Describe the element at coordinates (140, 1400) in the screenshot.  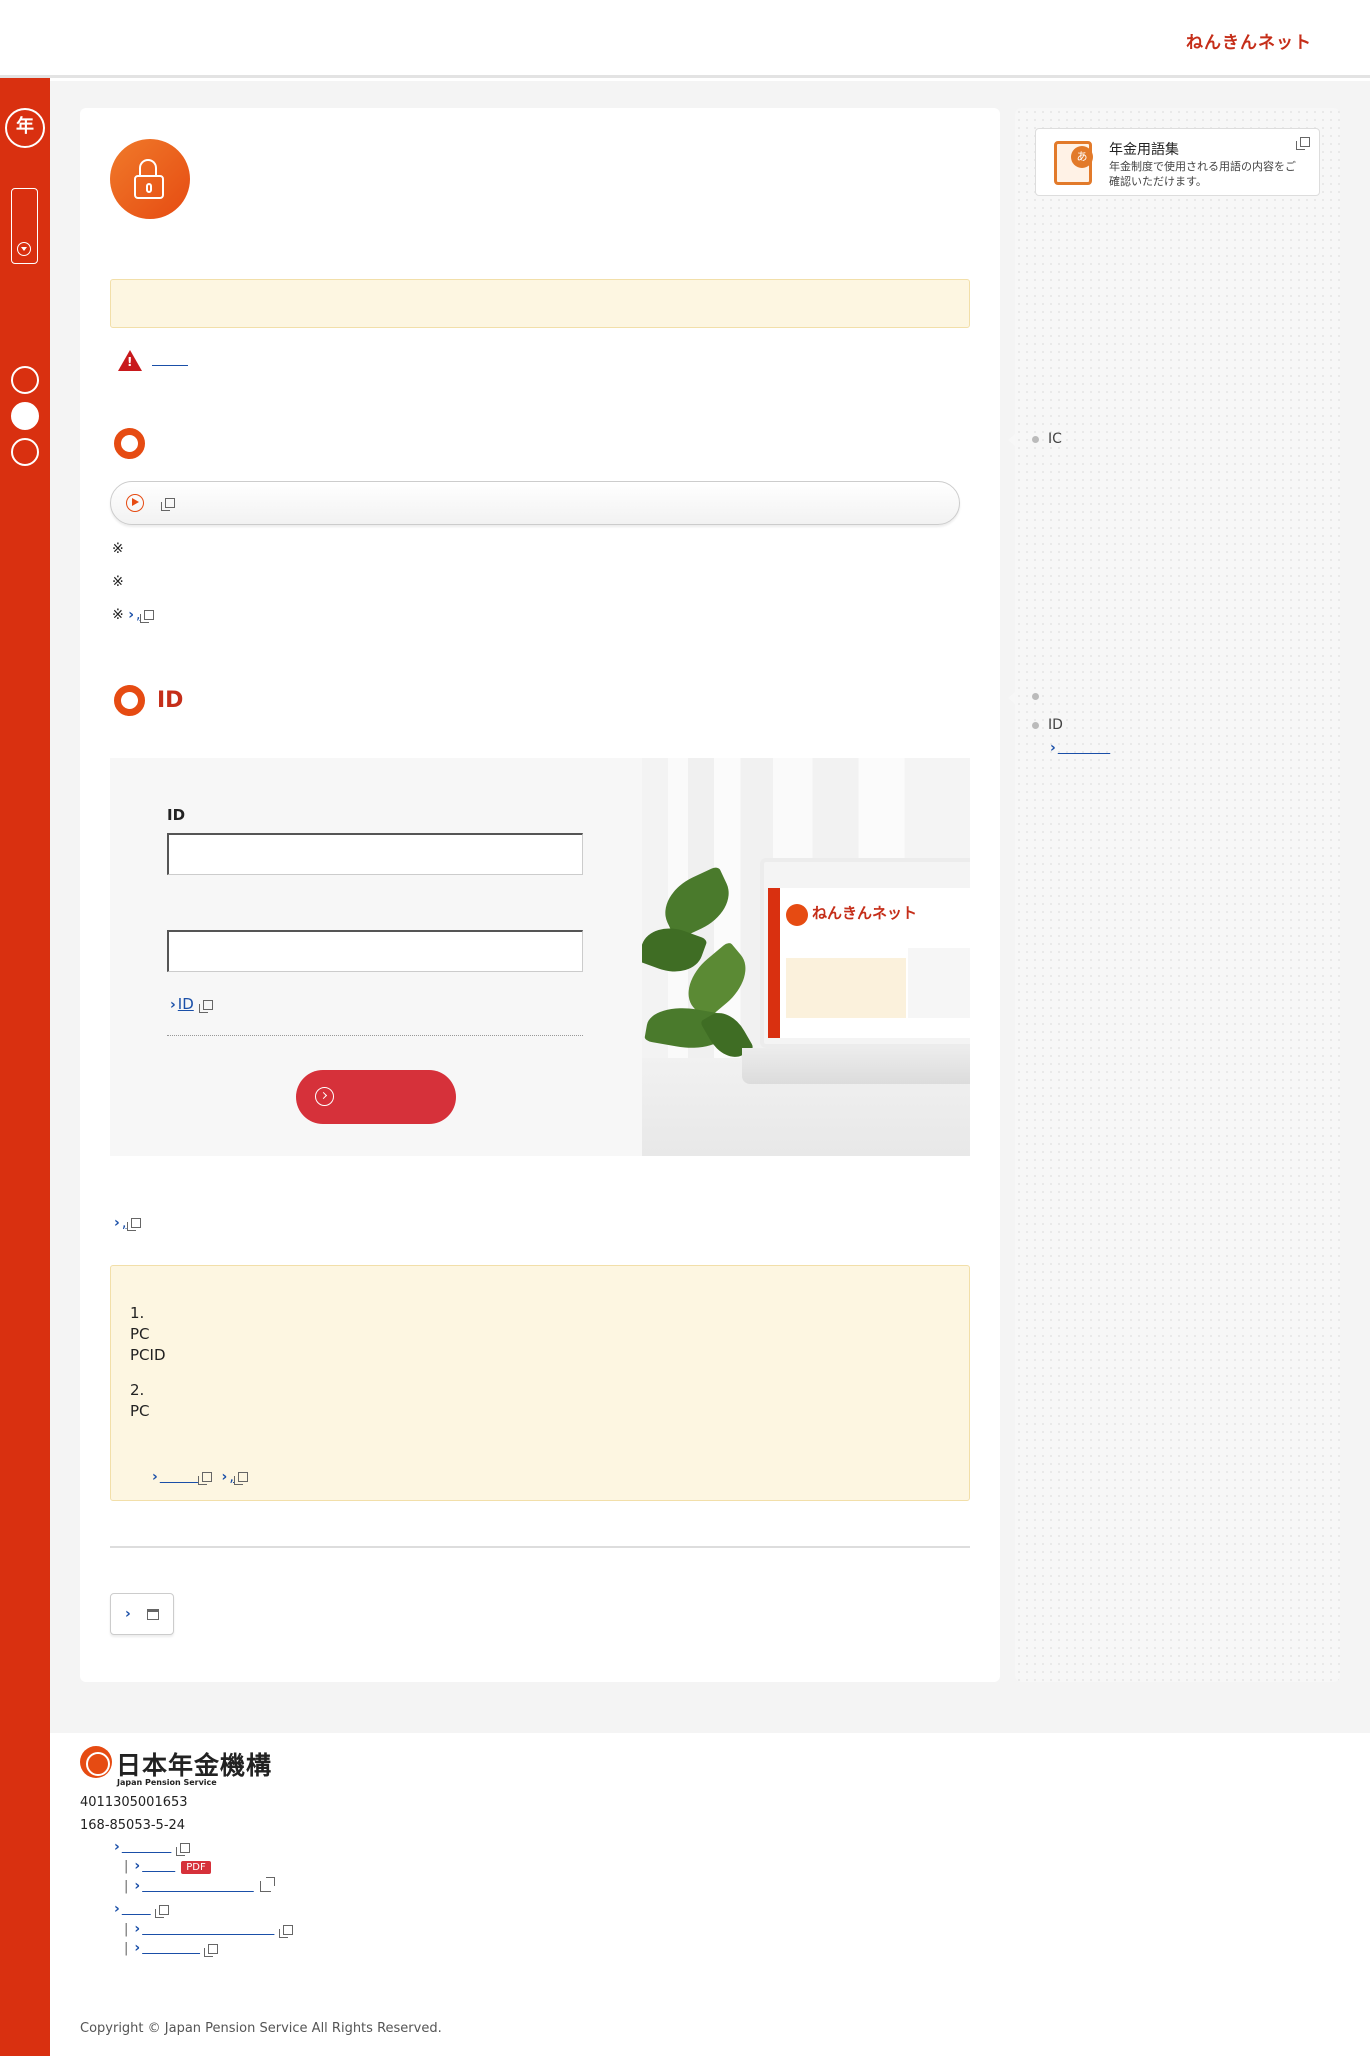
I see `info-item-2: 2. PC` at that location.